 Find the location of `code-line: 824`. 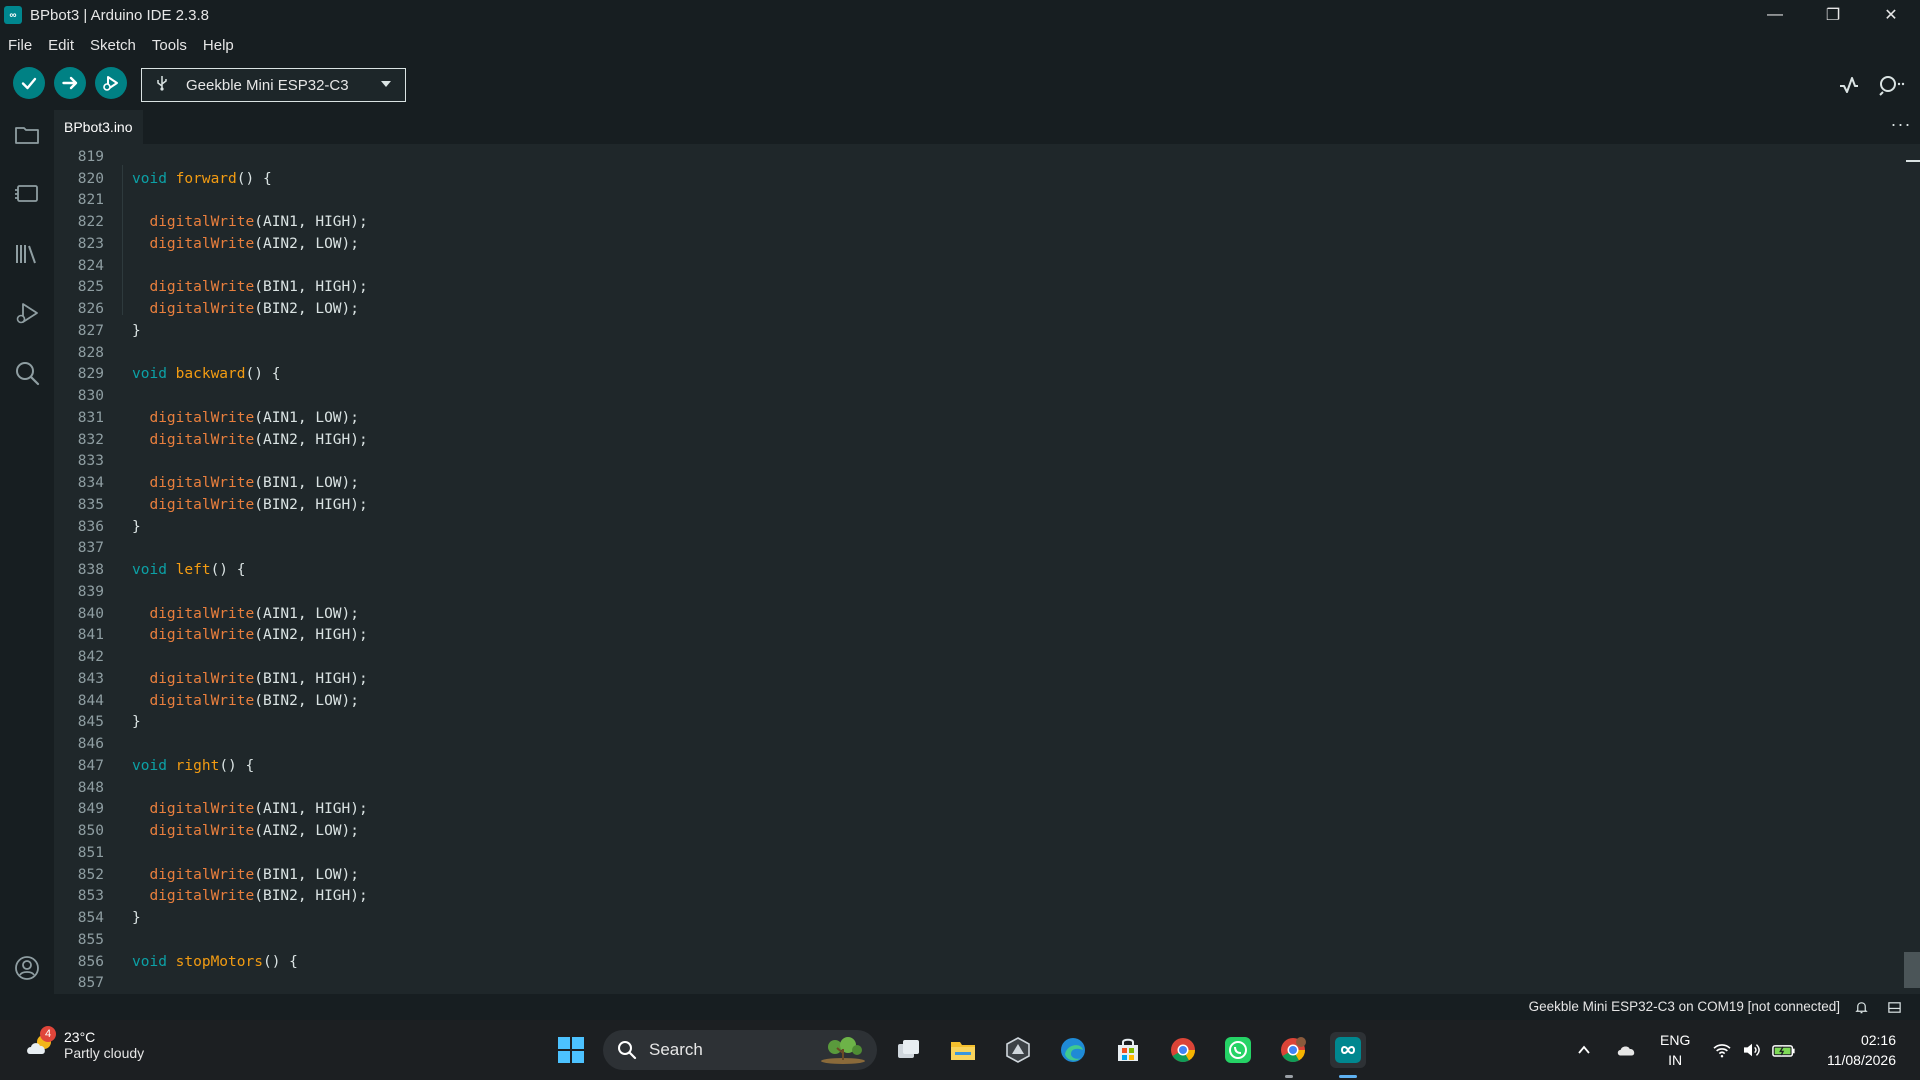

code-line: 824 is located at coordinates (979, 266).